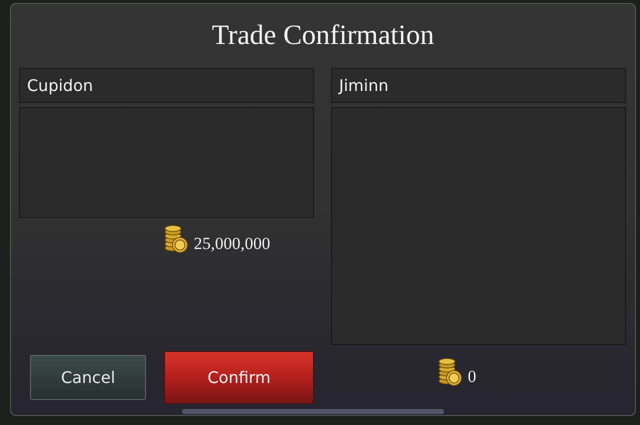 The width and height of the screenshot is (640, 425). What do you see at coordinates (323, 36) in the screenshot?
I see `dialog-title: Trade Confirmation` at bounding box center [323, 36].